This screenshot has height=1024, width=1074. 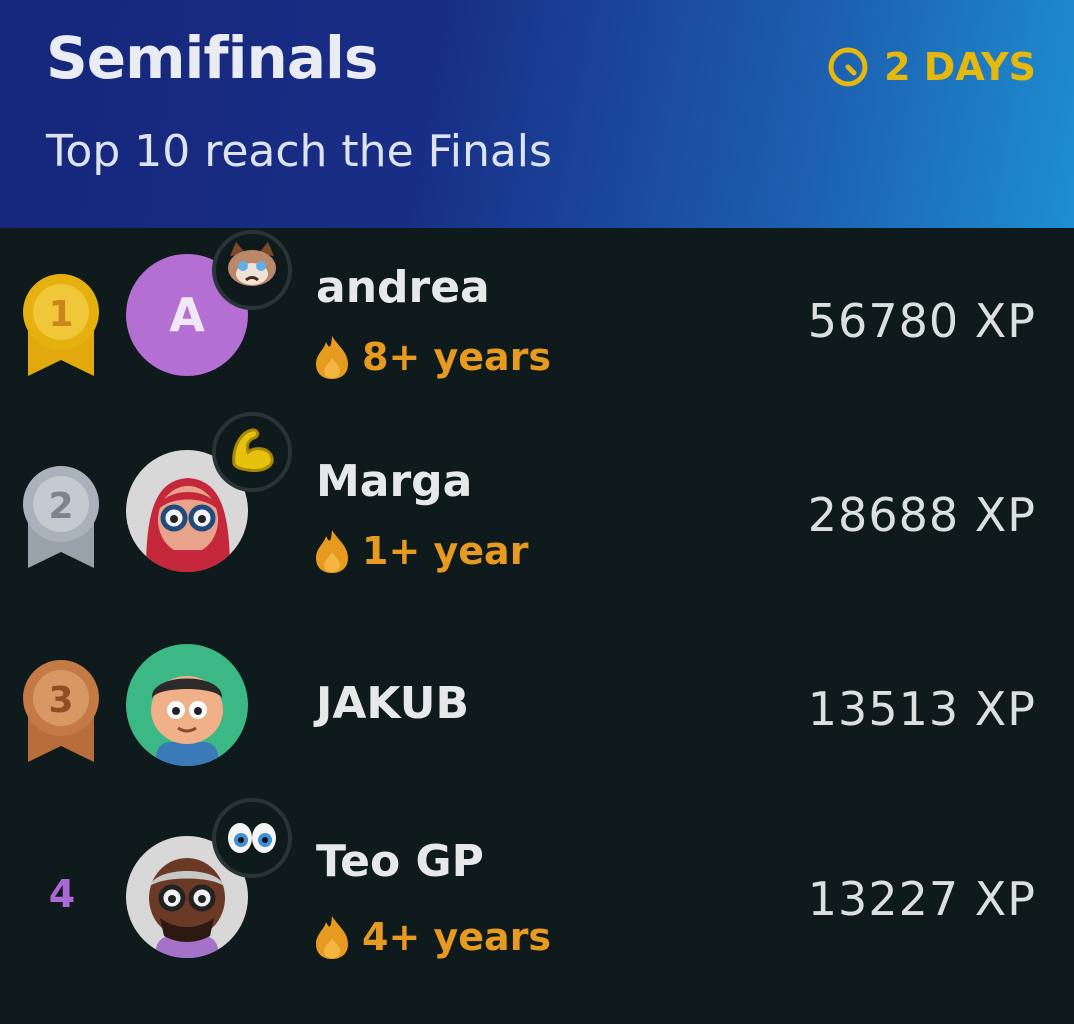 I want to click on user-name: Teo GP, so click(x=400, y=861).